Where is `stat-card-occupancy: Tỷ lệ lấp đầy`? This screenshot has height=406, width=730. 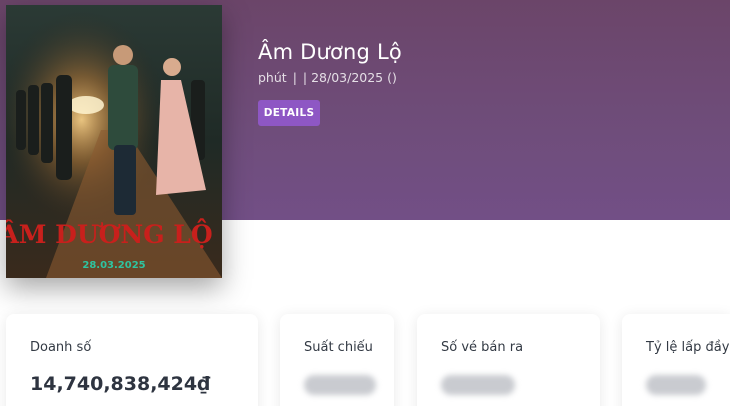
stat-card-occupancy: Tỷ lệ lấp đầy is located at coordinates (676, 360).